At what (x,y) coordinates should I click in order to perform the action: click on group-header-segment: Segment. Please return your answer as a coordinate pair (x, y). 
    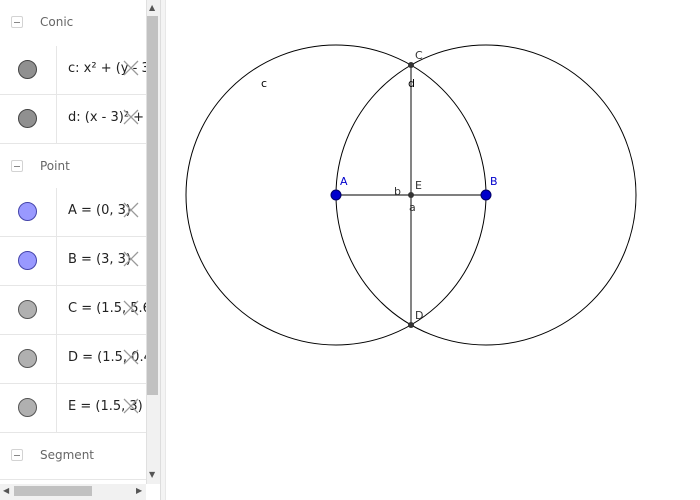
    Looking at the image, I should click on (73, 456).